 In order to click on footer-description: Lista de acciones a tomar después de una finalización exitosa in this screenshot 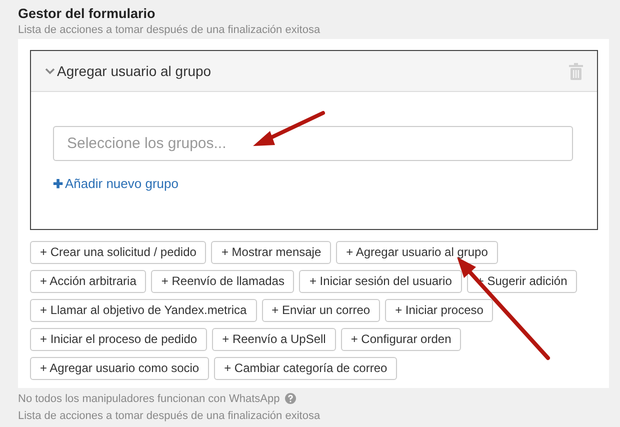, I will do `click(170, 416)`.